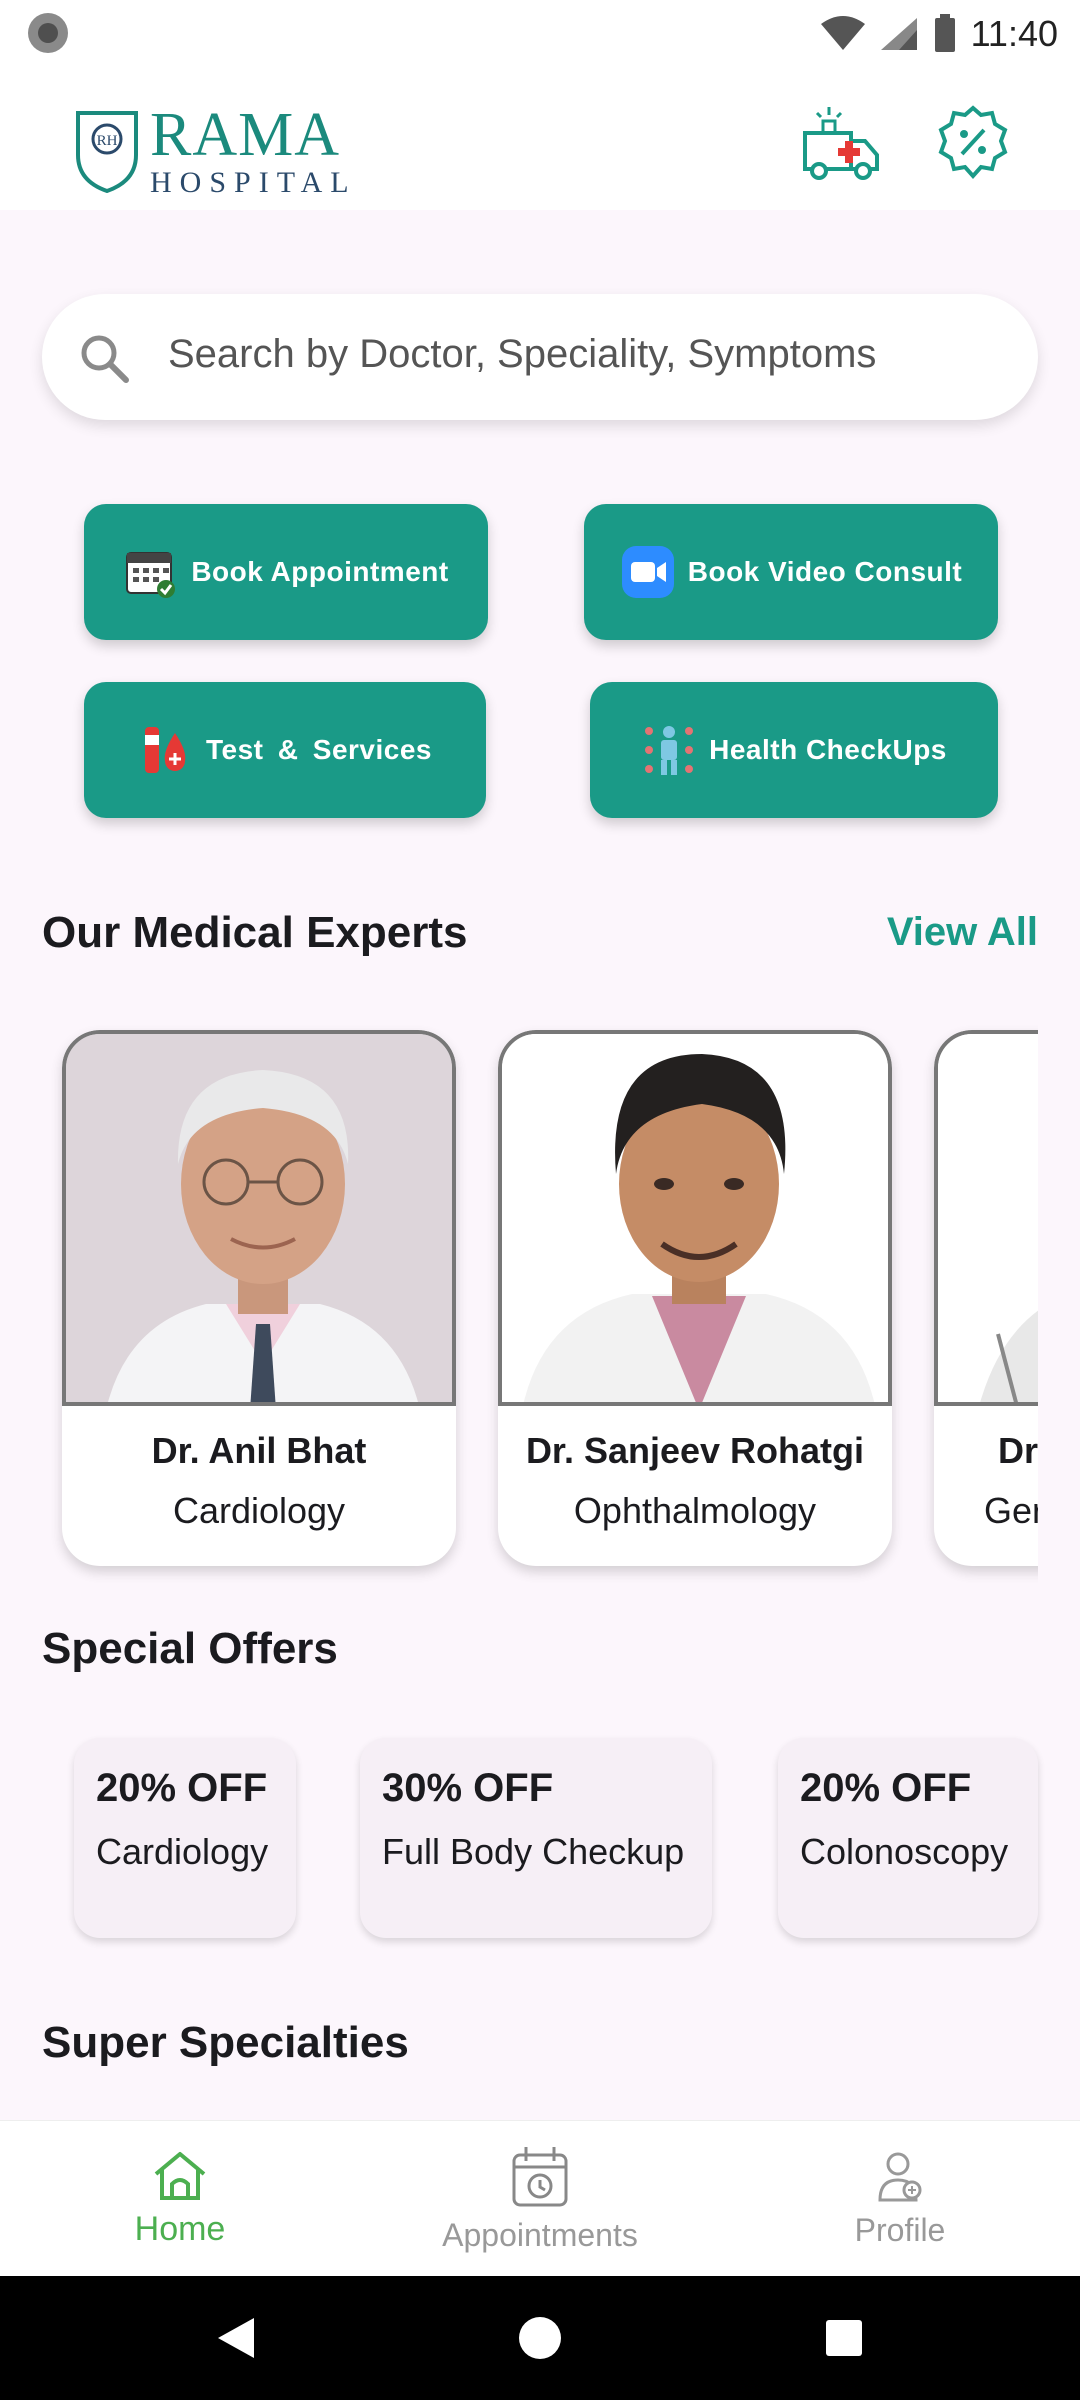 The width and height of the screenshot is (1080, 2400). I want to click on back-triangle-icon, so click(236, 2338).